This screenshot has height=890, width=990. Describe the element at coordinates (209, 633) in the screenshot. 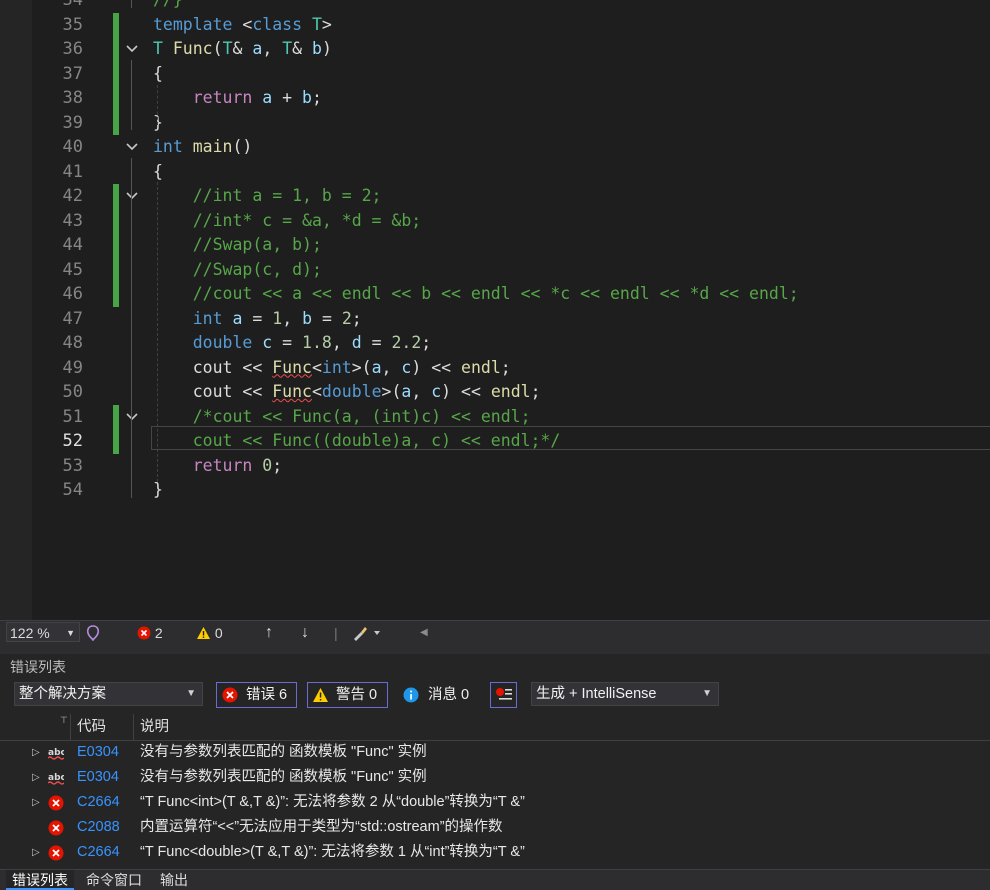

I see `warning-count: 0` at that location.